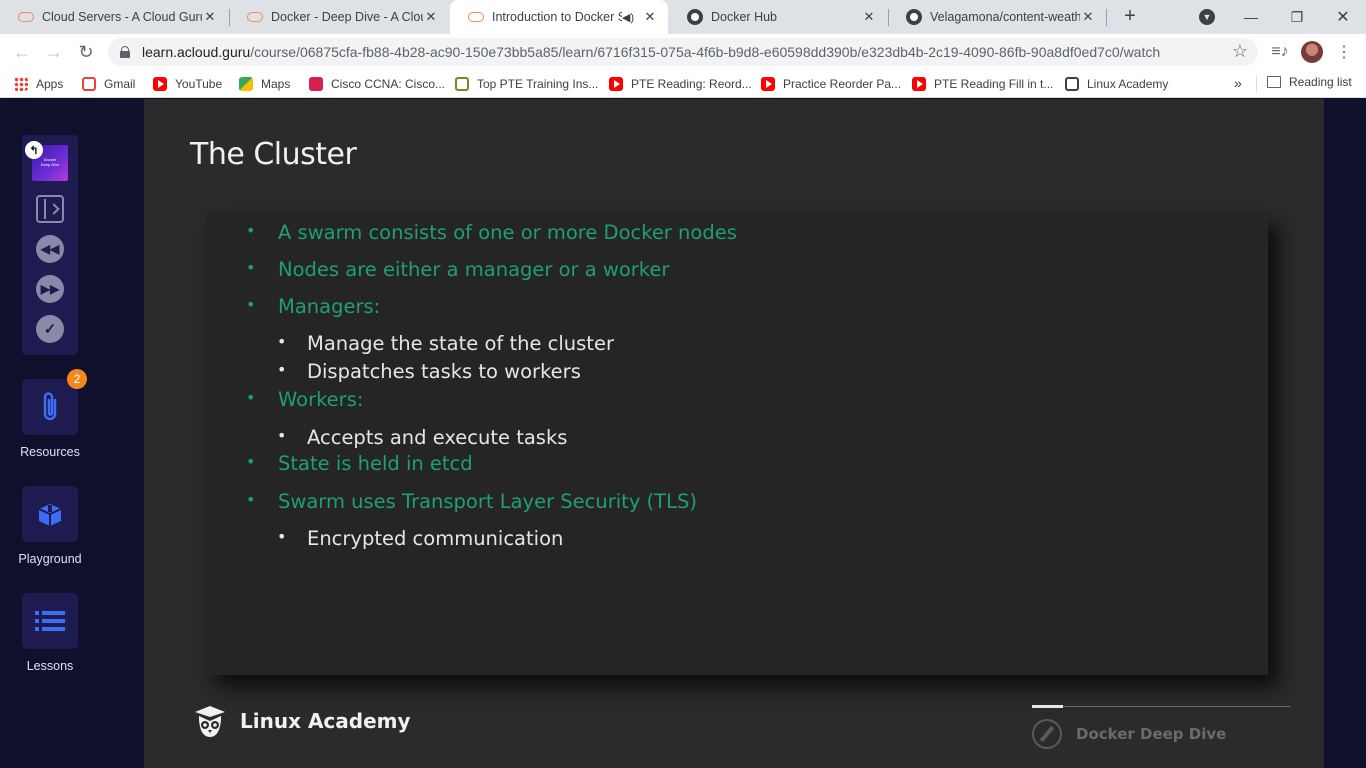  Describe the element at coordinates (50, 329) in the screenshot. I see `mark-complete-icon: ✓` at that location.